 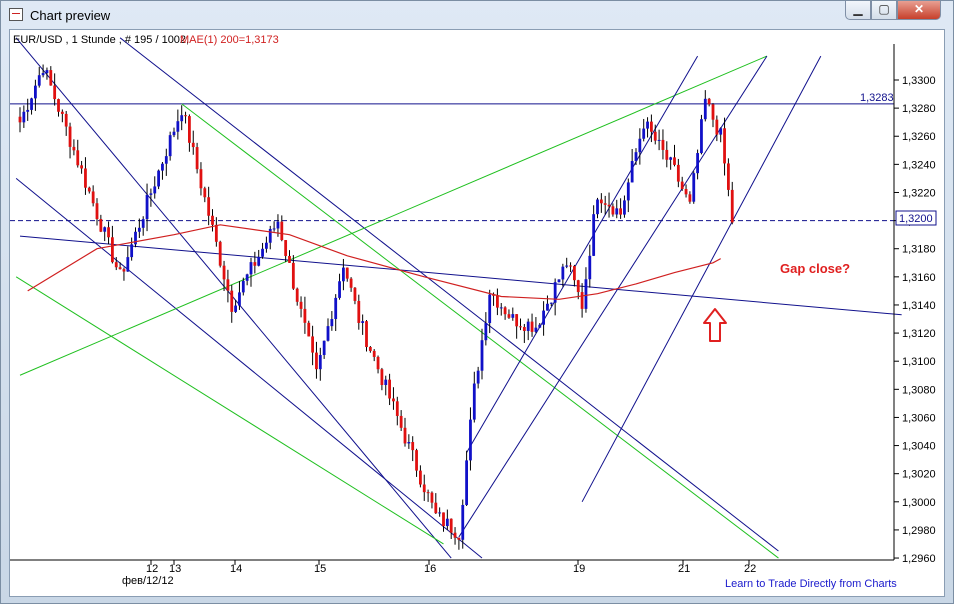 I want to click on y-tick-label: 1,2960, so click(x=919, y=559).